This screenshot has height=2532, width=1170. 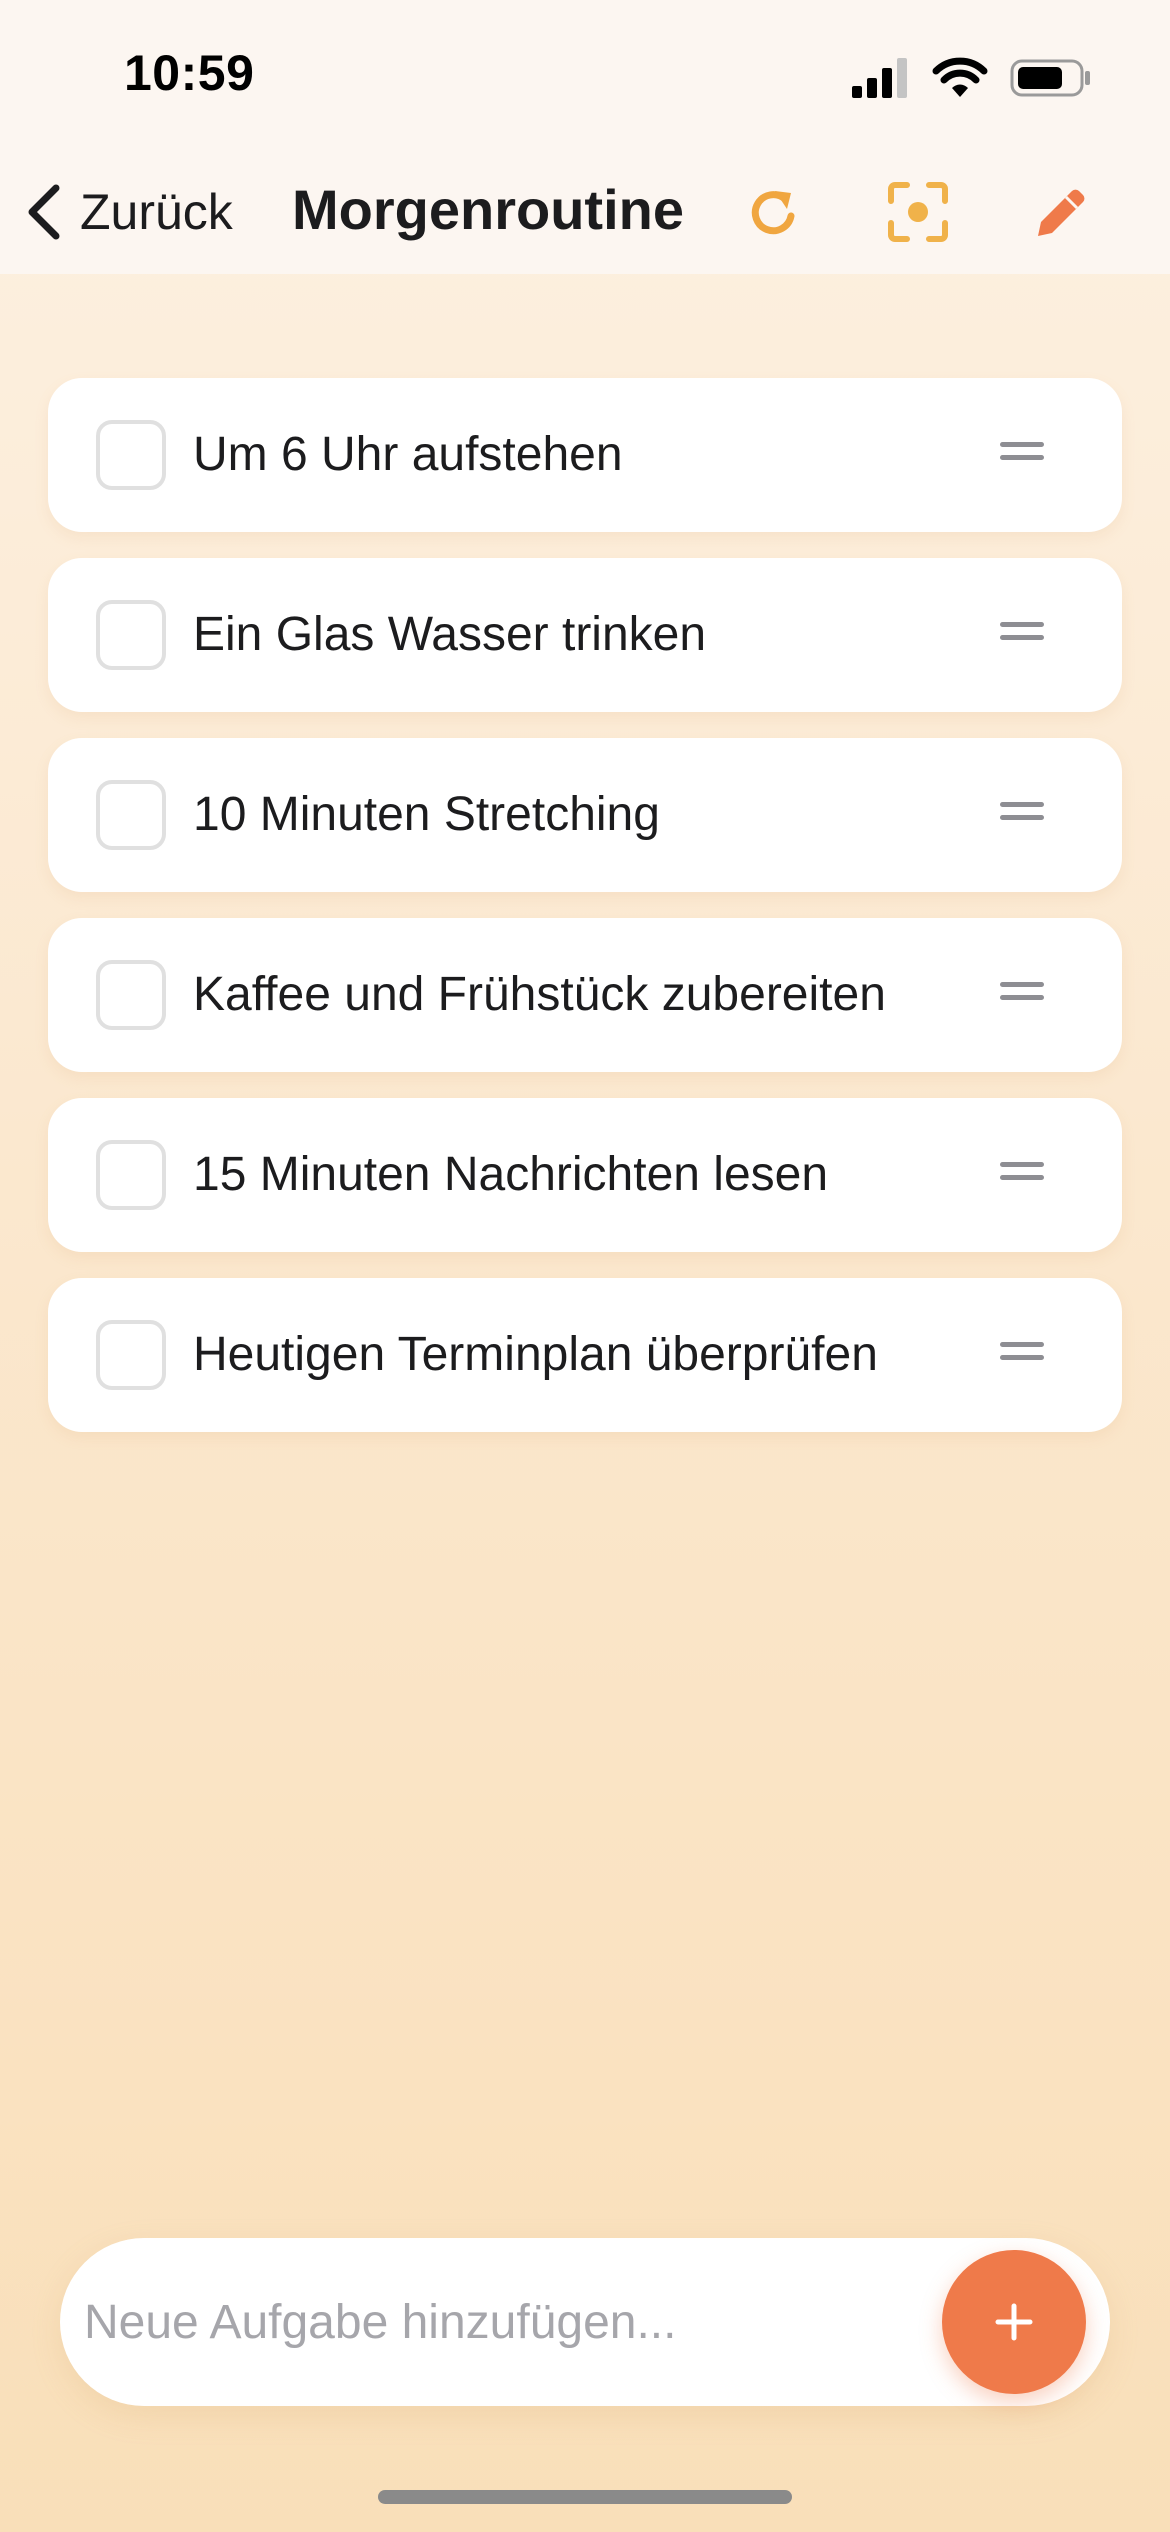 I want to click on focus-icon, so click(x=918, y=212).